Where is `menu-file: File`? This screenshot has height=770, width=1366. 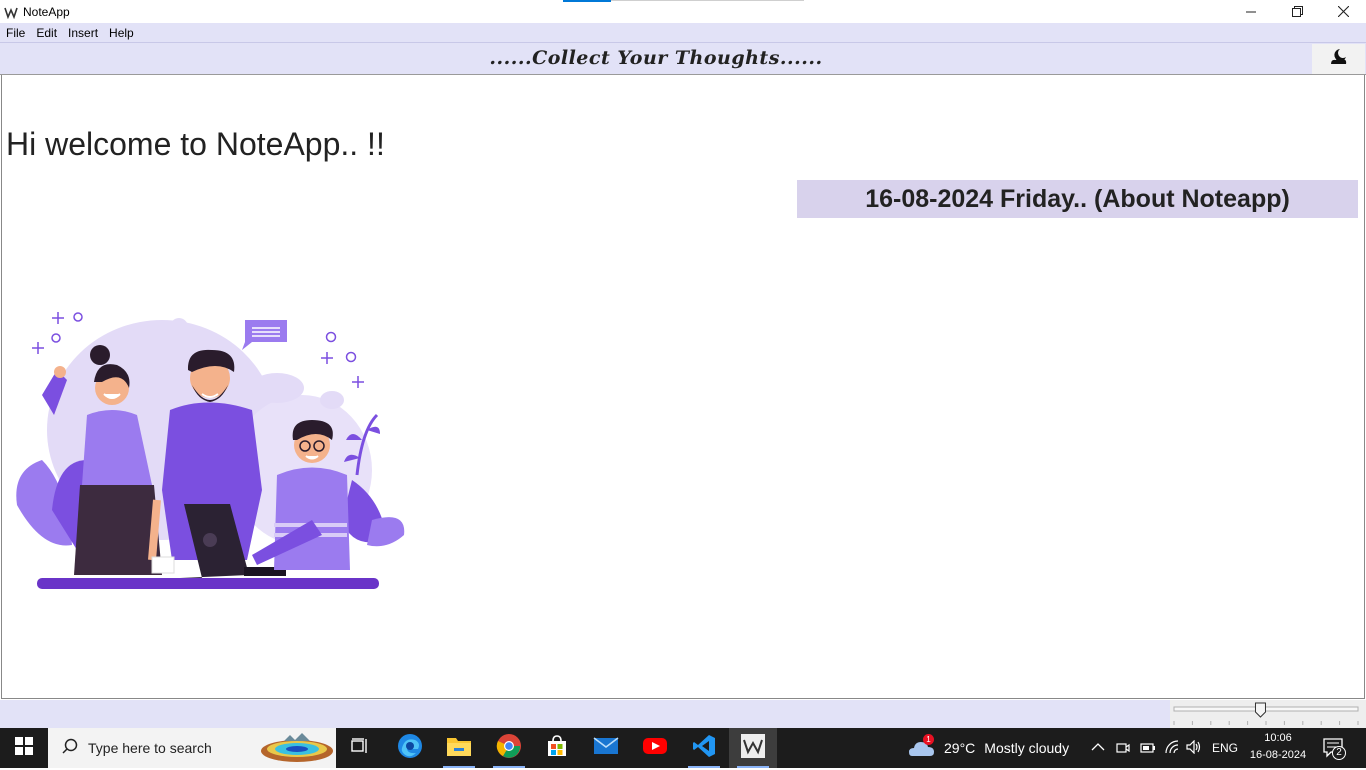
menu-file: File is located at coordinates (15, 33).